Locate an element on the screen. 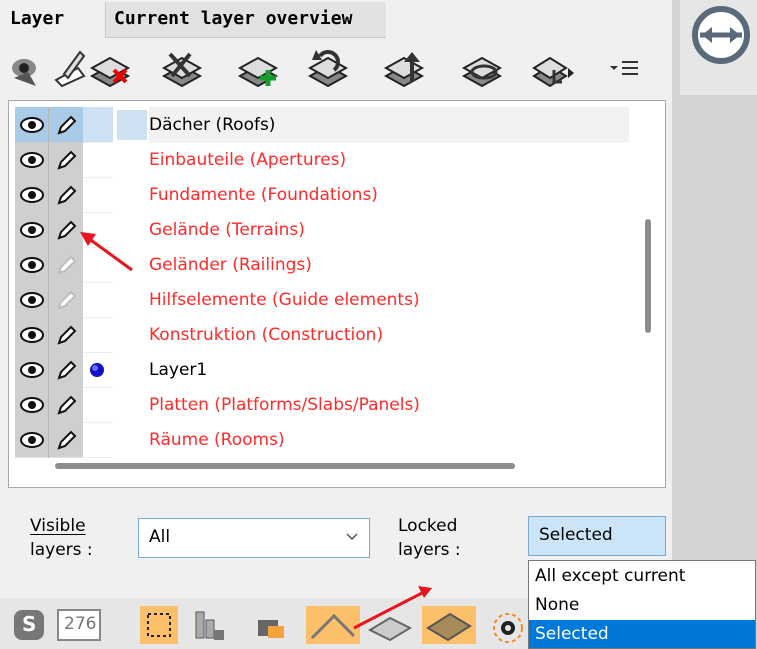 This screenshot has width=757, height=649. selection-marker is located at coordinates (132, 125).